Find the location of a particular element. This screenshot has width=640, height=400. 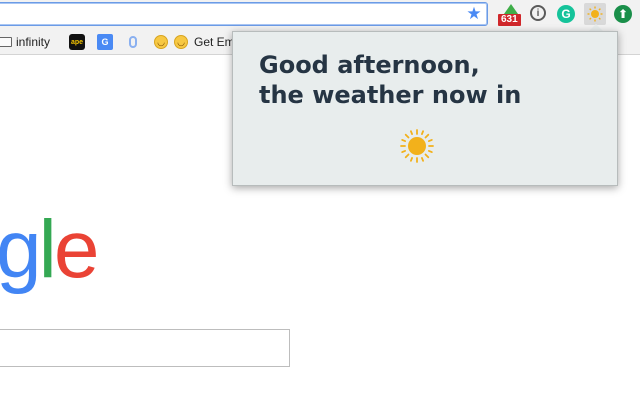

update-extension-button: ⬆ is located at coordinates (623, 14).